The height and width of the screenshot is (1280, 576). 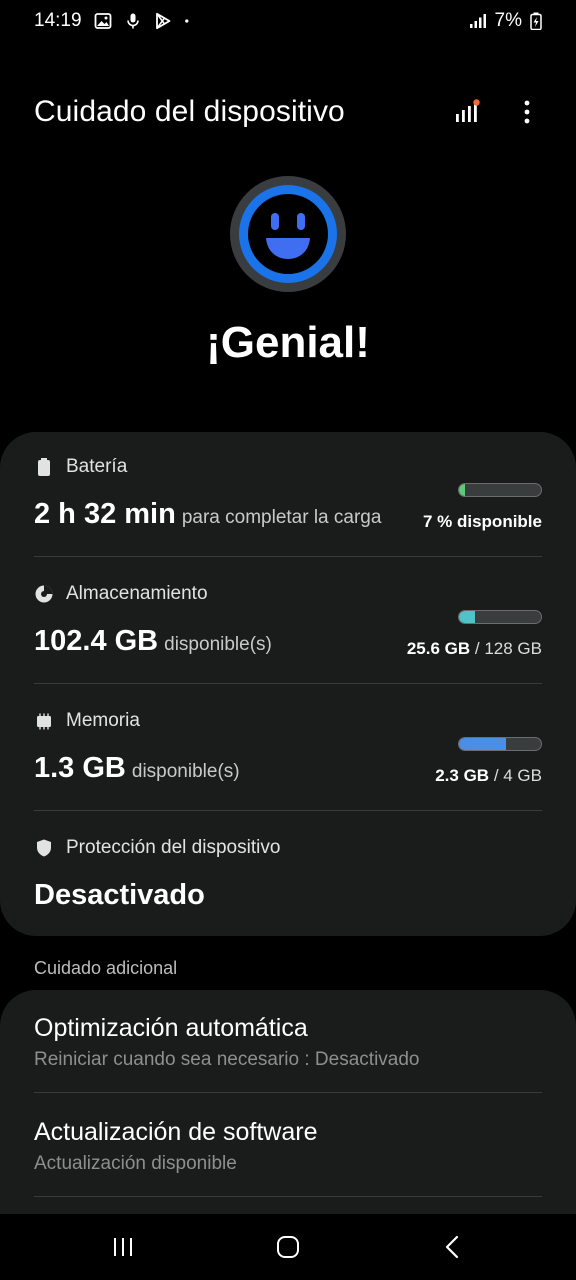 What do you see at coordinates (58, 20) in the screenshot?
I see `status-time: 14:19` at bounding box center [58, 20].